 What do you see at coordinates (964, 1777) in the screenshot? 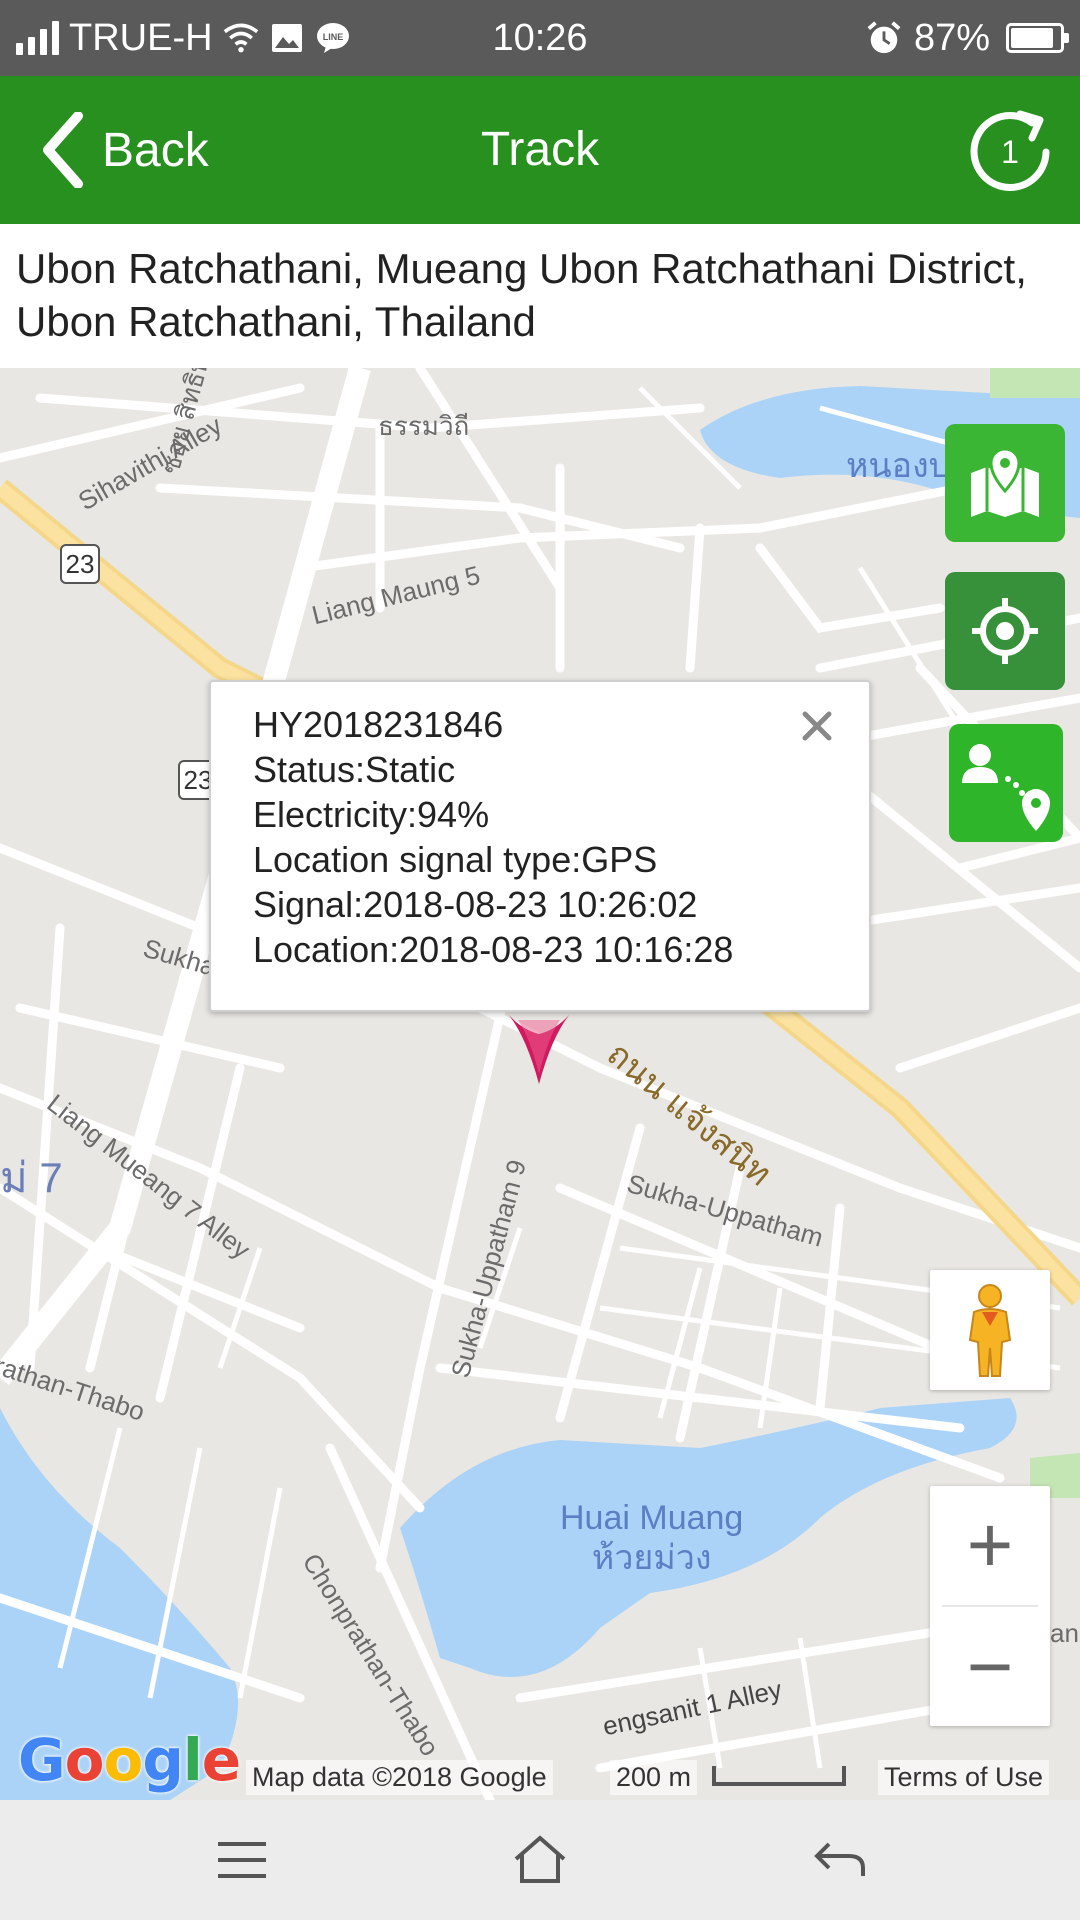
I see `terms-of-use-link: Terms of Use` at bounding box center [964, 1777].